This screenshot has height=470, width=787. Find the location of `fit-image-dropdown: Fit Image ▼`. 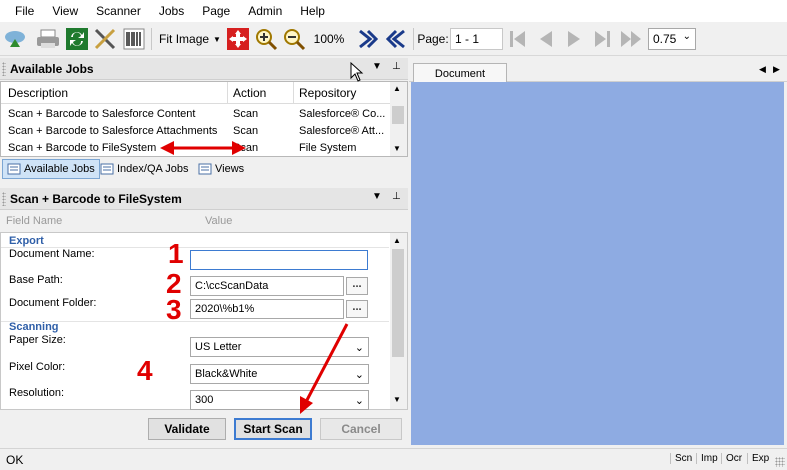

fit-image-dropdown: Fit Image ▼ is located at coordinates (190, 39).